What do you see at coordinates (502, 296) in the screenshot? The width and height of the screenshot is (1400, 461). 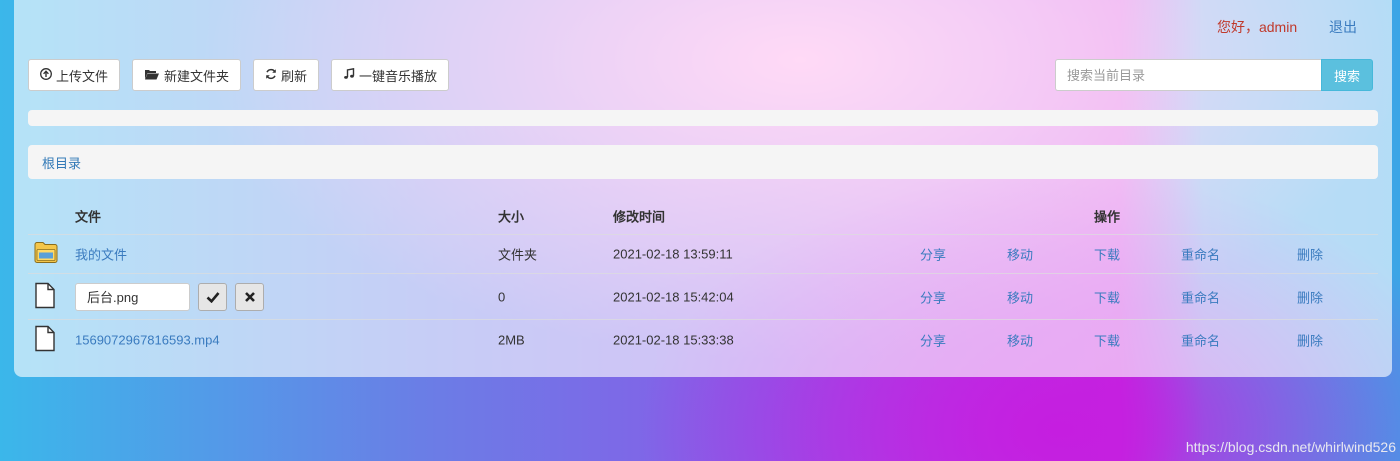 I see `file-size: 0` at bounding box center [502, 296].